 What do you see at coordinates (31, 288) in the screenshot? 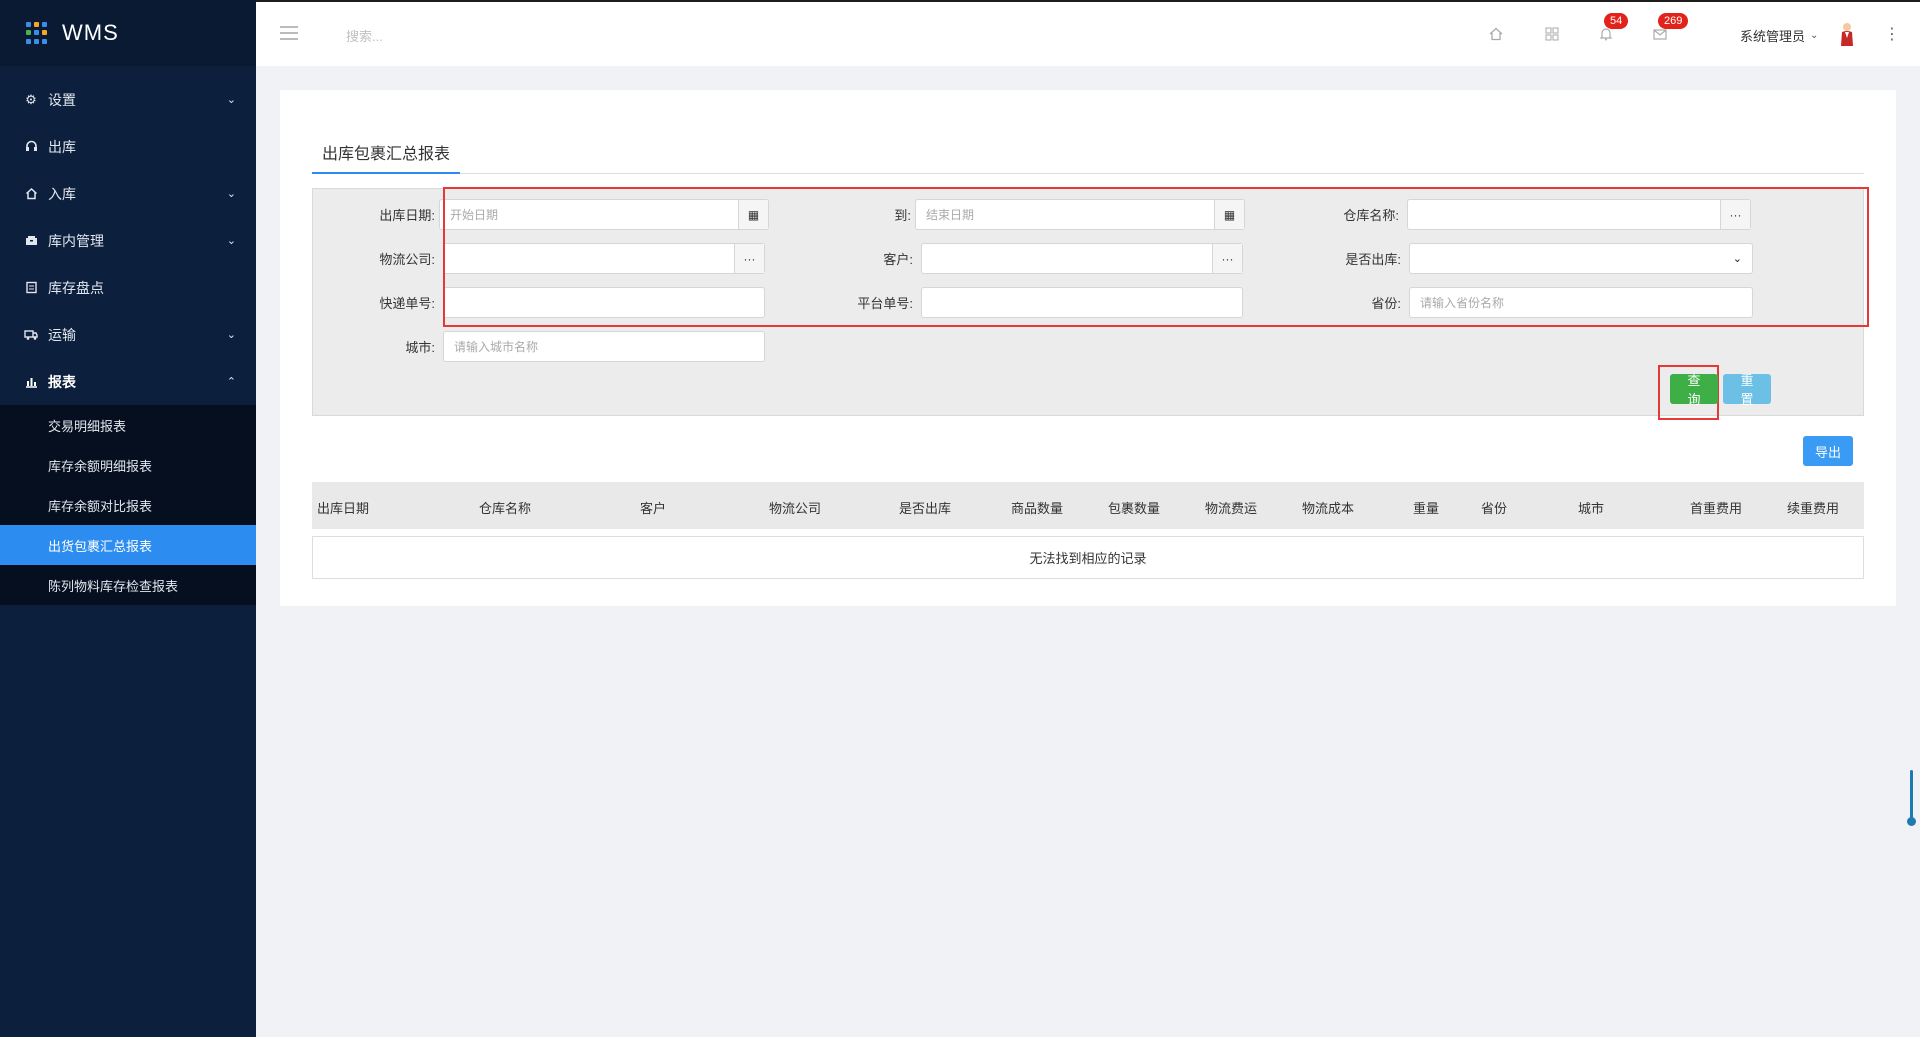
I see `document-icon` at bounding box center [31, 288].